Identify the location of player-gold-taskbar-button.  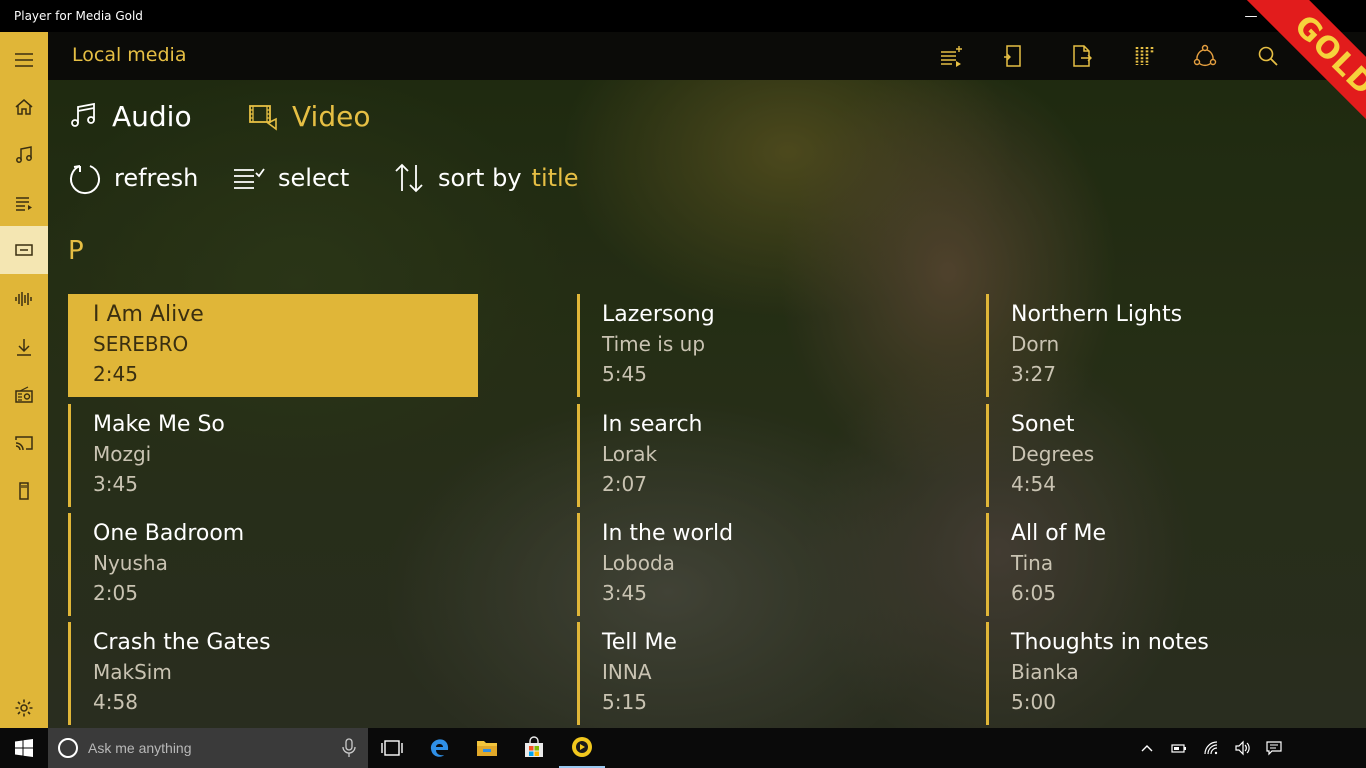
(582, 748).